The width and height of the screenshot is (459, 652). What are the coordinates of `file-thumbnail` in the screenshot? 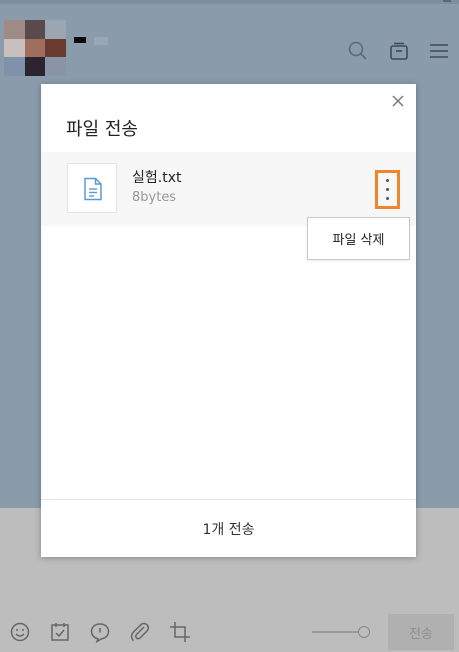 It's located at (92, 188).